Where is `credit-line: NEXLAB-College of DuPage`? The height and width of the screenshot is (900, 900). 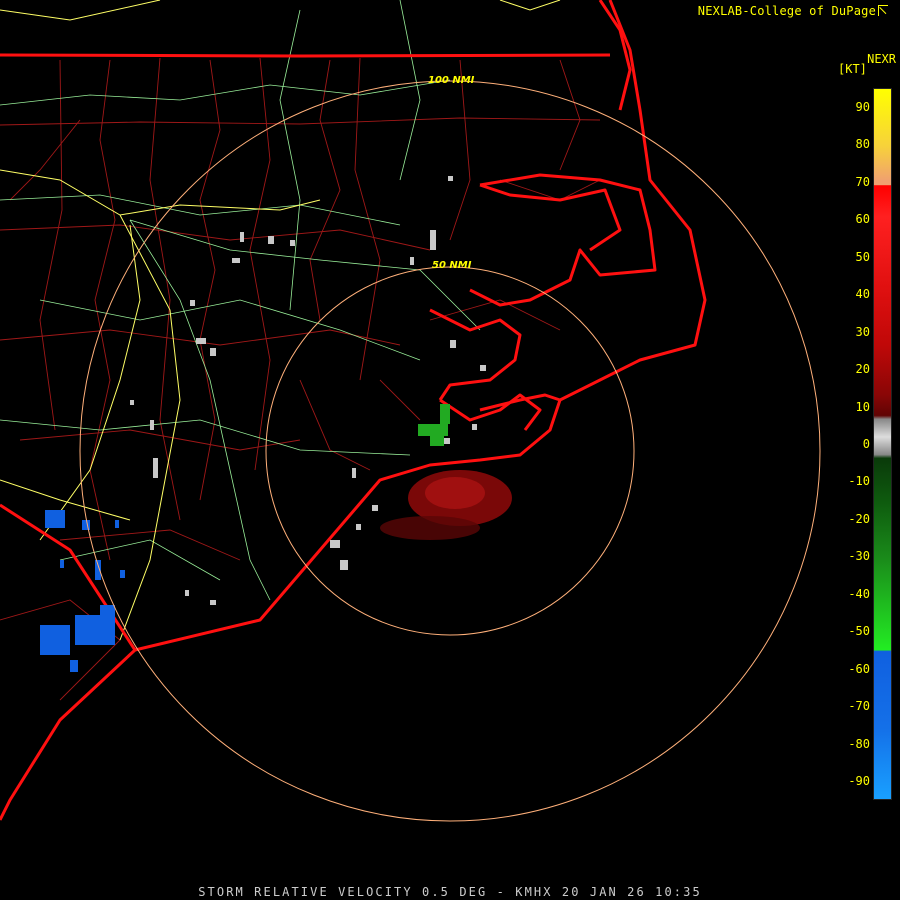 credit-line: NEXLAB-College of DuPage is located at coordinates (793, 11).